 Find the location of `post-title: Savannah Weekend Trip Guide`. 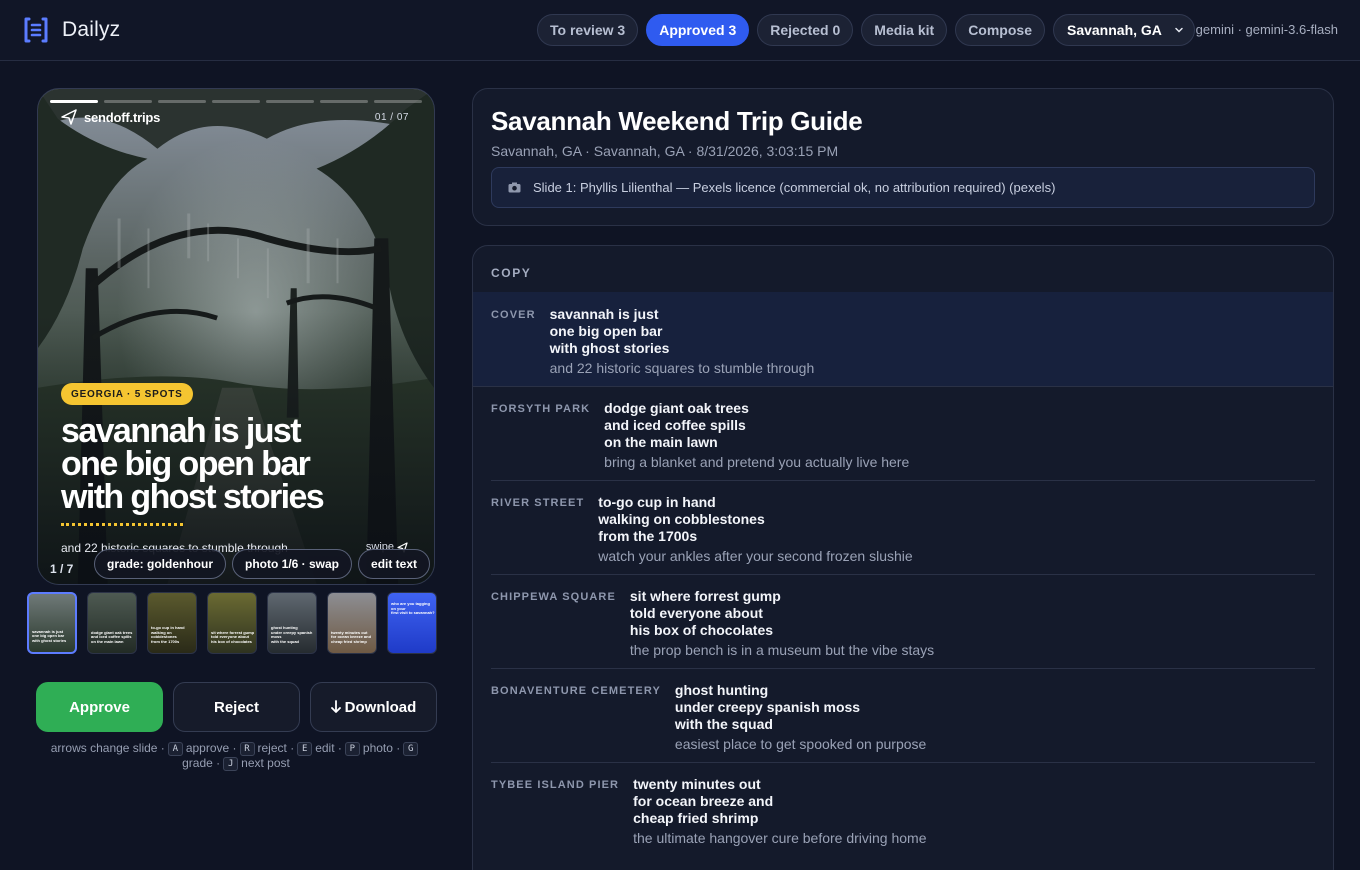

post-title: Savannah Weekend Trip Guide is located at coordinates (677, 121).